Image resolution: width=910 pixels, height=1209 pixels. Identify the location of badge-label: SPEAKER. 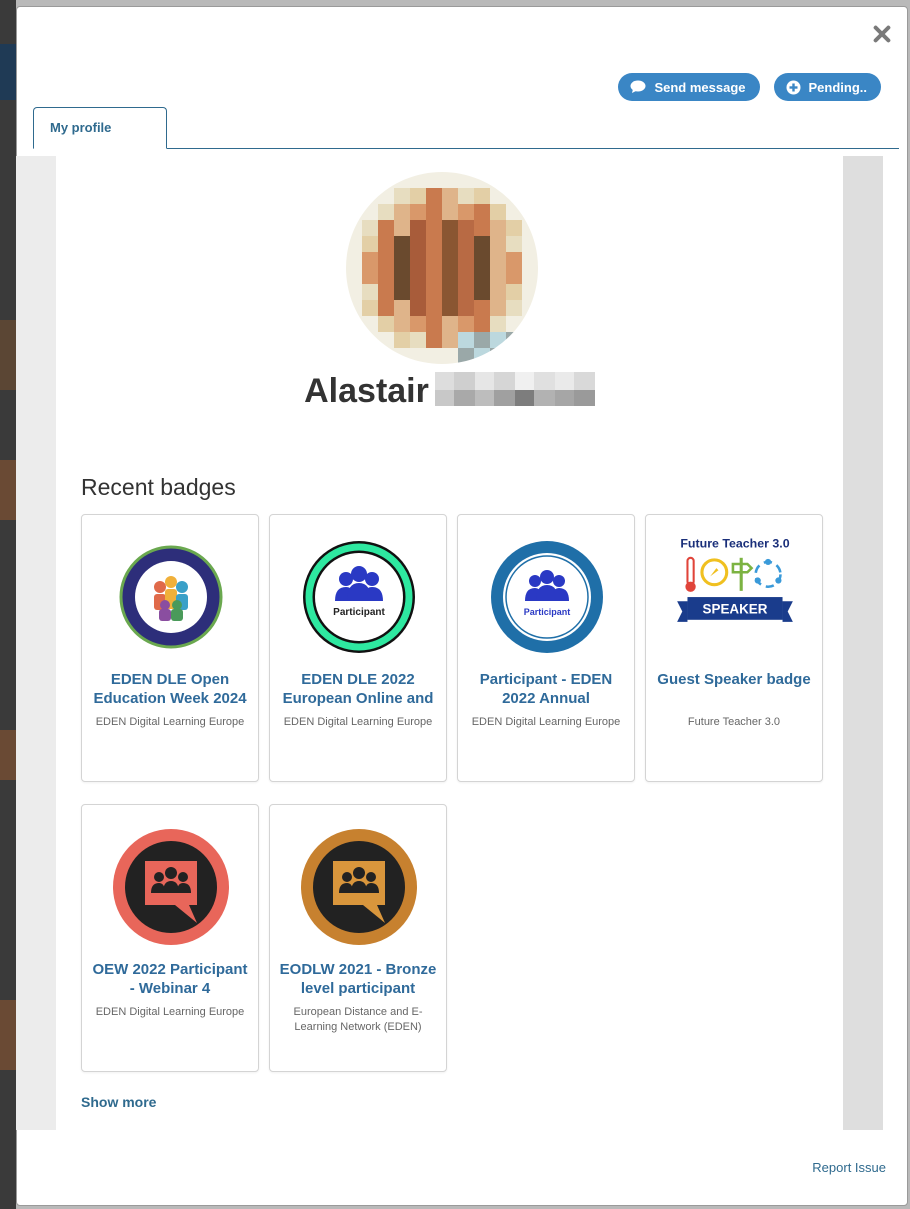
(735, 609).